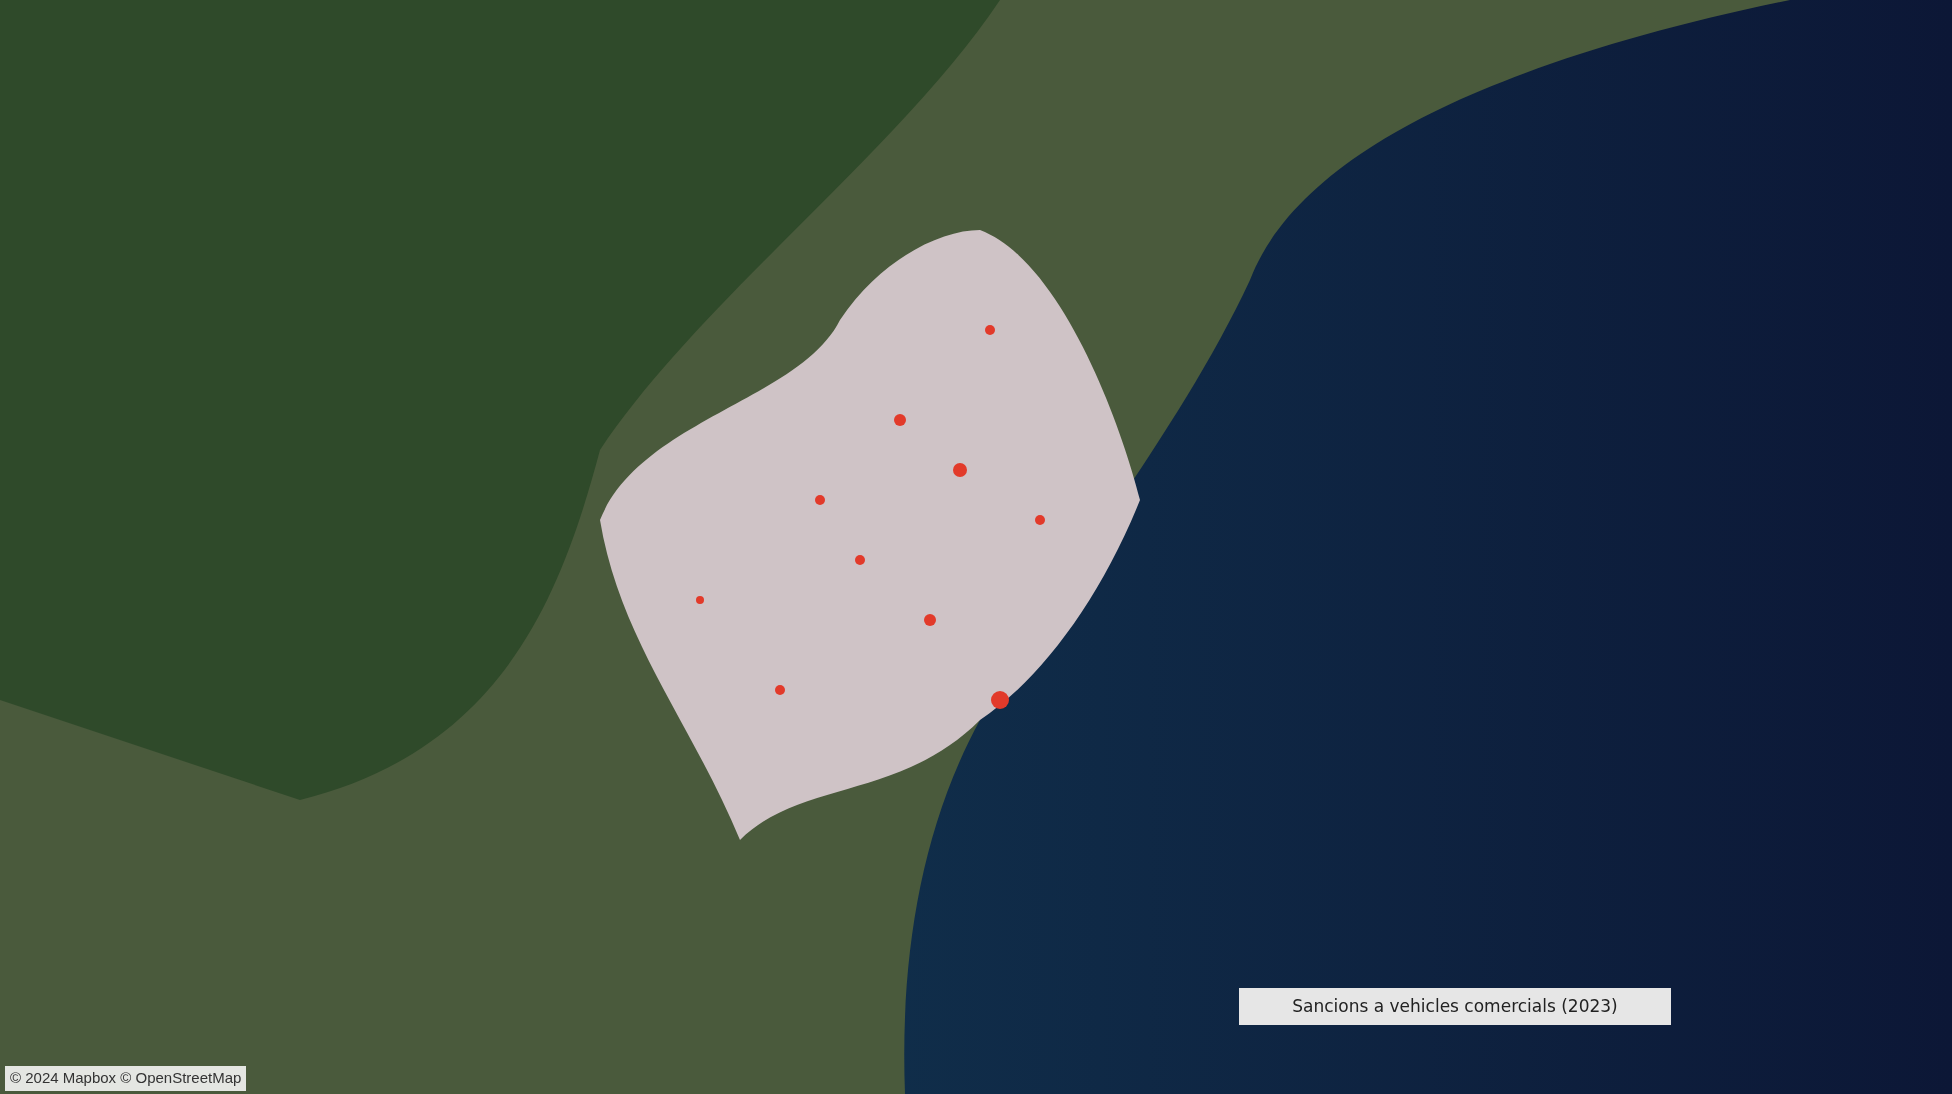 The height and width of the screenshot is (1094, 1952). I want to click on map-attribution: © 2024 Mapbox © OpenStreetMap, so click(126, 1078).